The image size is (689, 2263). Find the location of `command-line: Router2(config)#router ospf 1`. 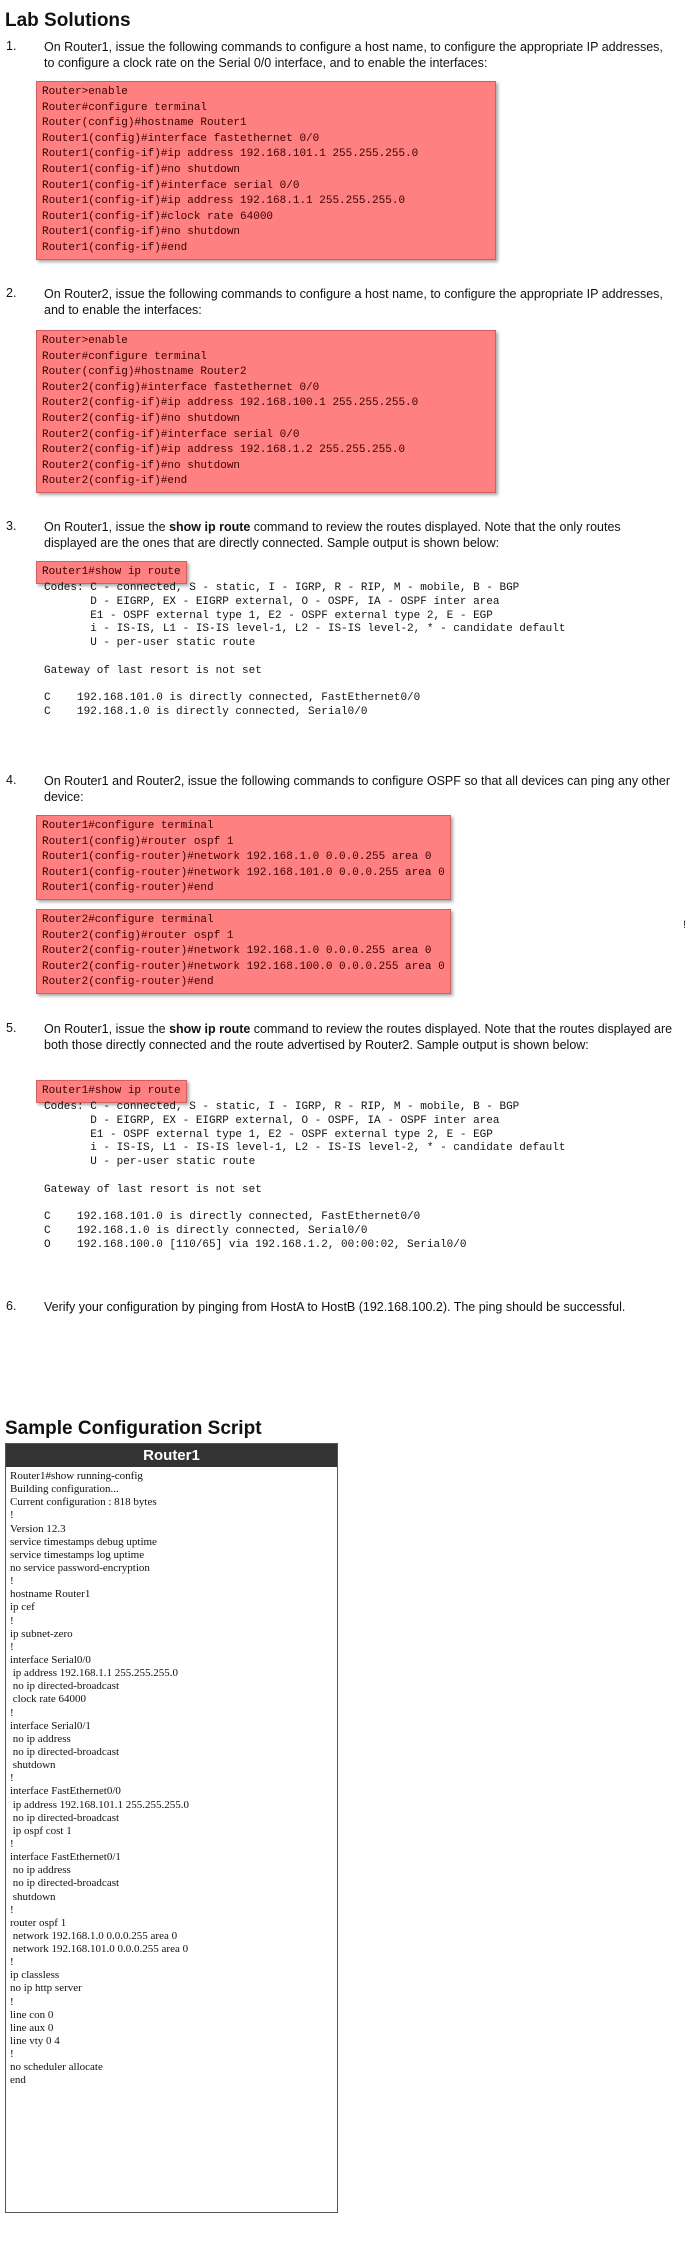

command-line: Router2(config)#router ospf 1 is located at coordinates (138, 935).